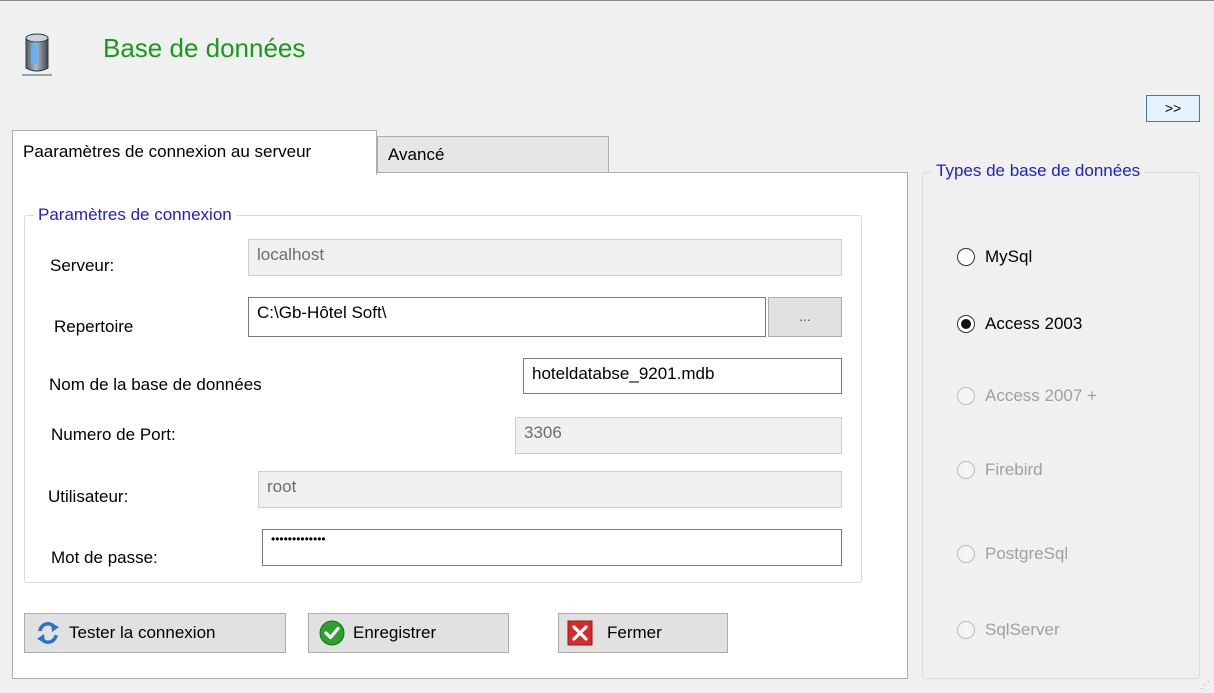 This screenshot has width=1214, height=693. Describe the element at coordinates (1009, 256) in the screenshot. I see `radio-label: MySql` at that location.